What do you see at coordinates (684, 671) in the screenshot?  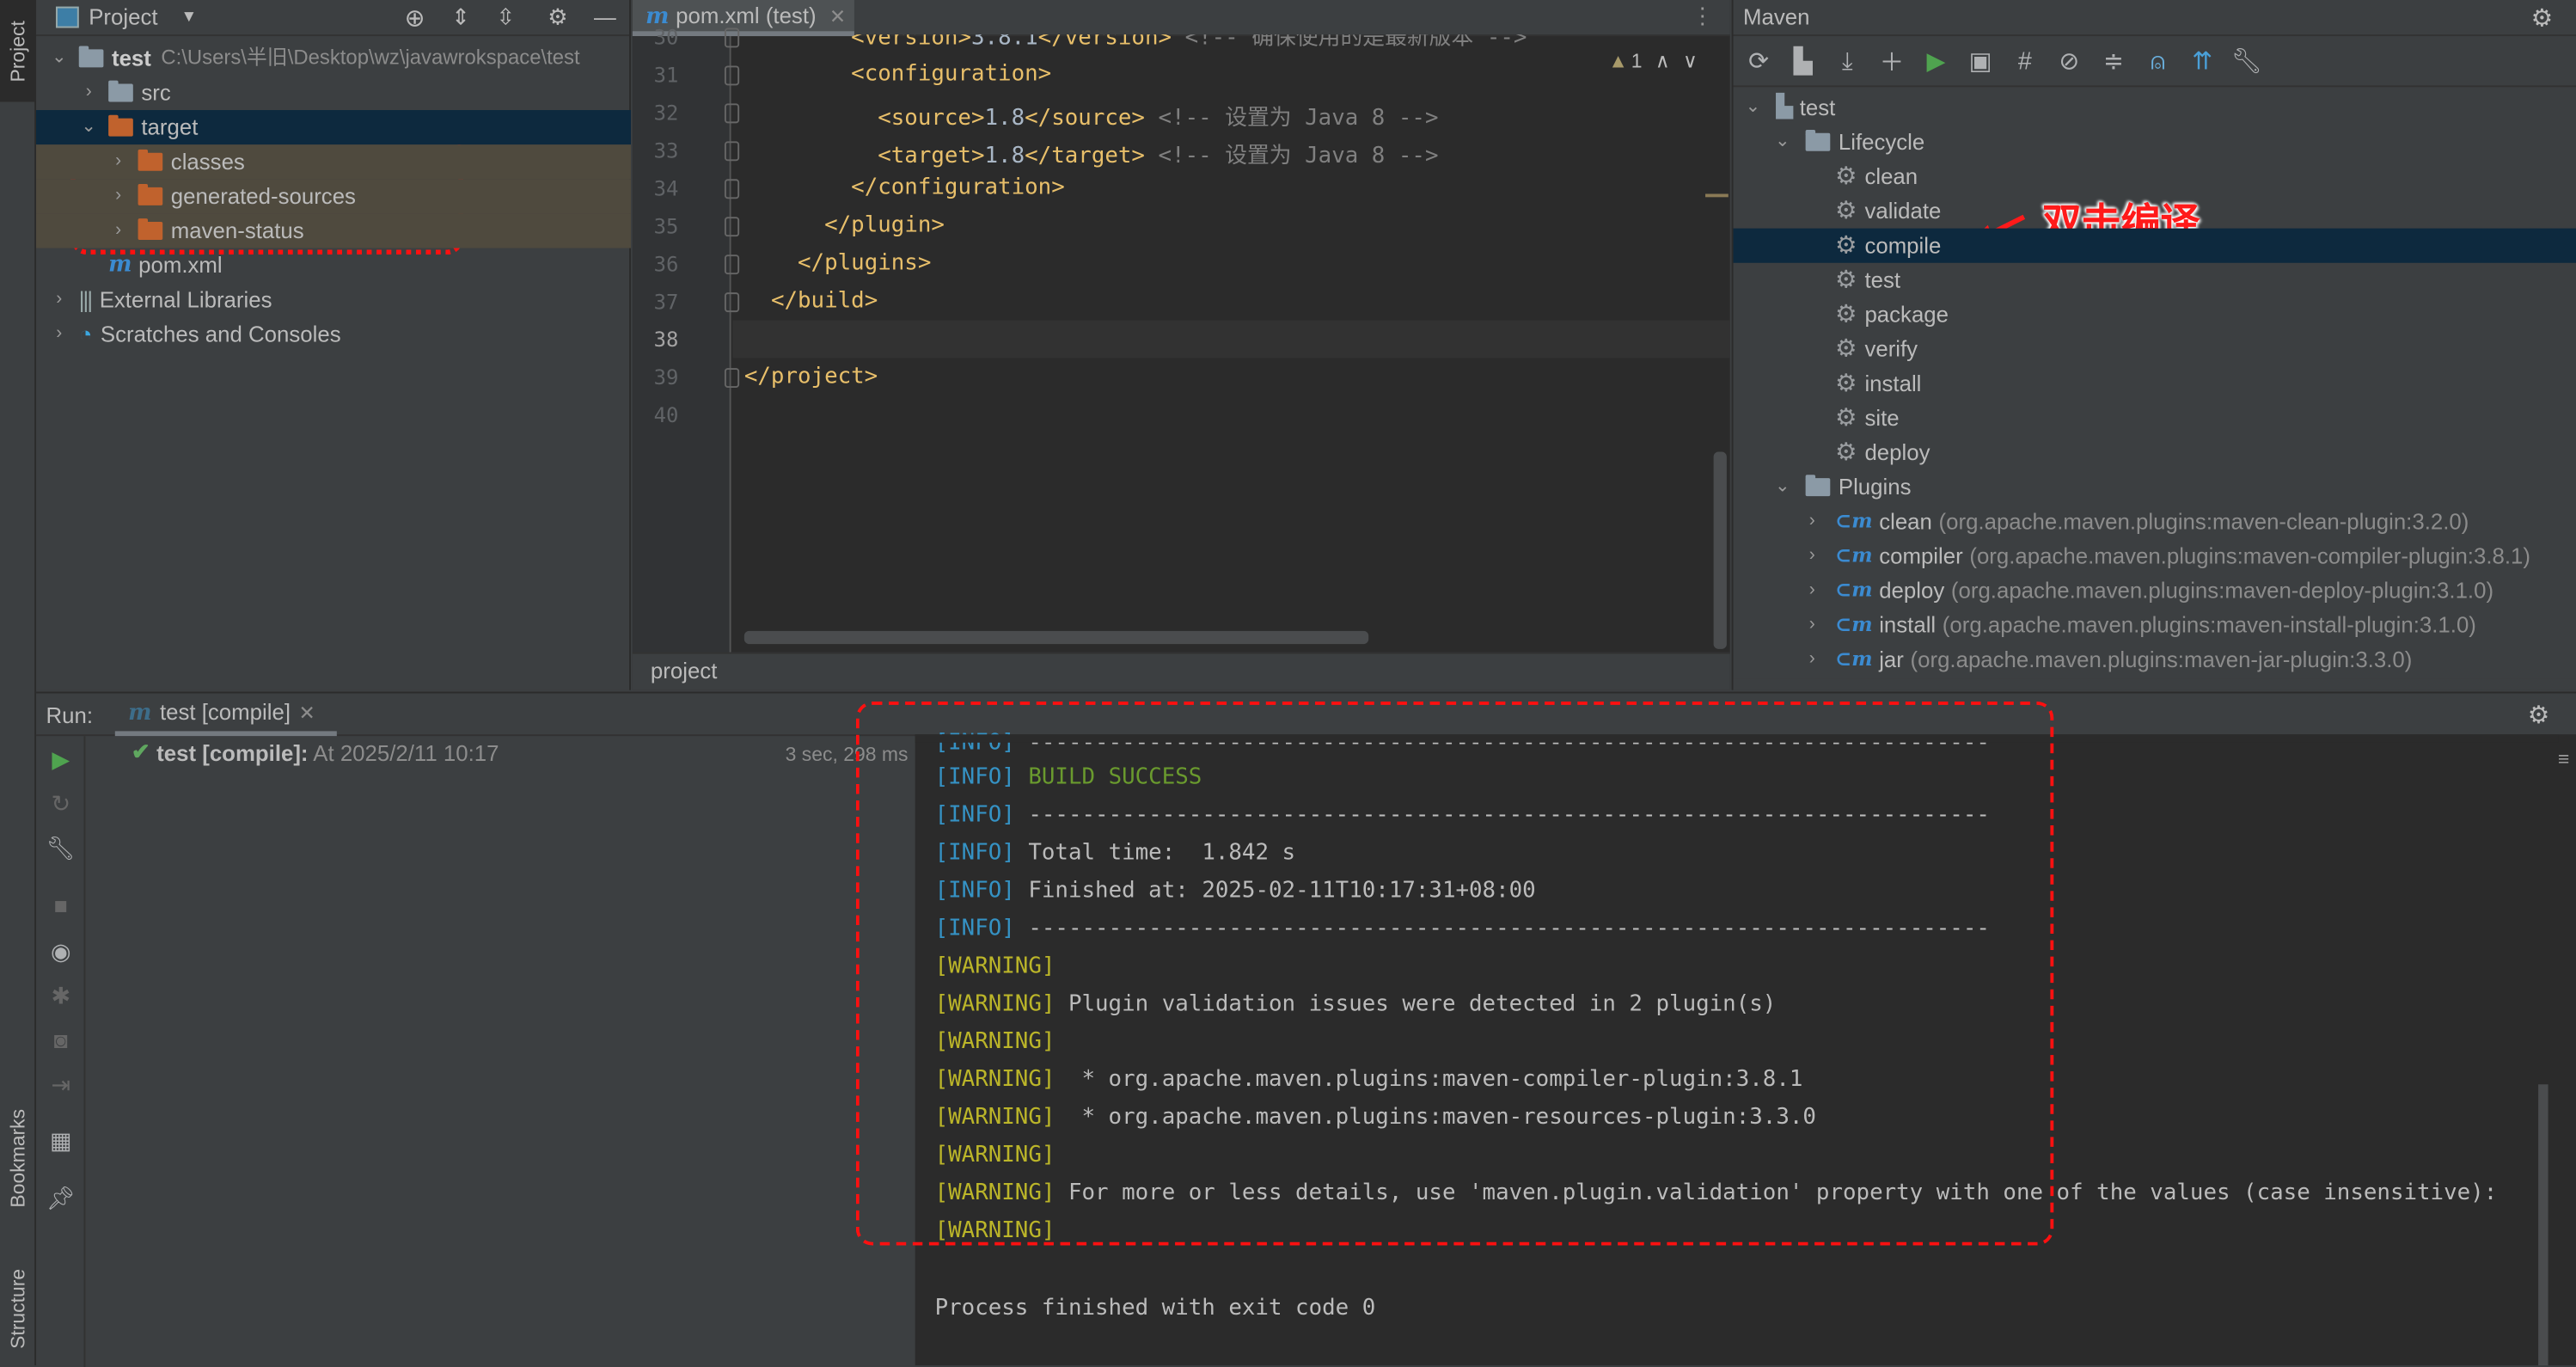 I see `breadcrumb-item: project` at bounding box center [684, 671].